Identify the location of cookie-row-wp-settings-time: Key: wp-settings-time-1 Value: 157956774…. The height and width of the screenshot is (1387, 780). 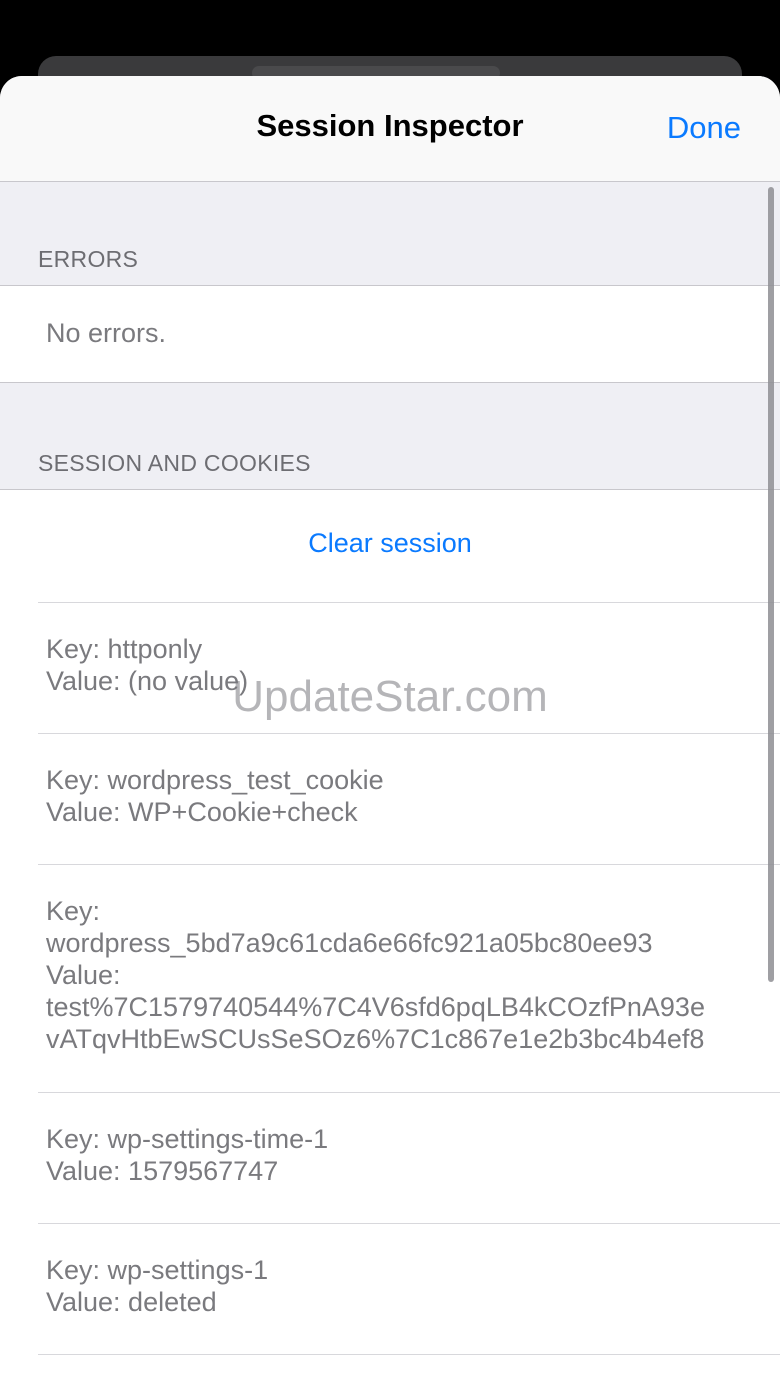
(396, 1155).